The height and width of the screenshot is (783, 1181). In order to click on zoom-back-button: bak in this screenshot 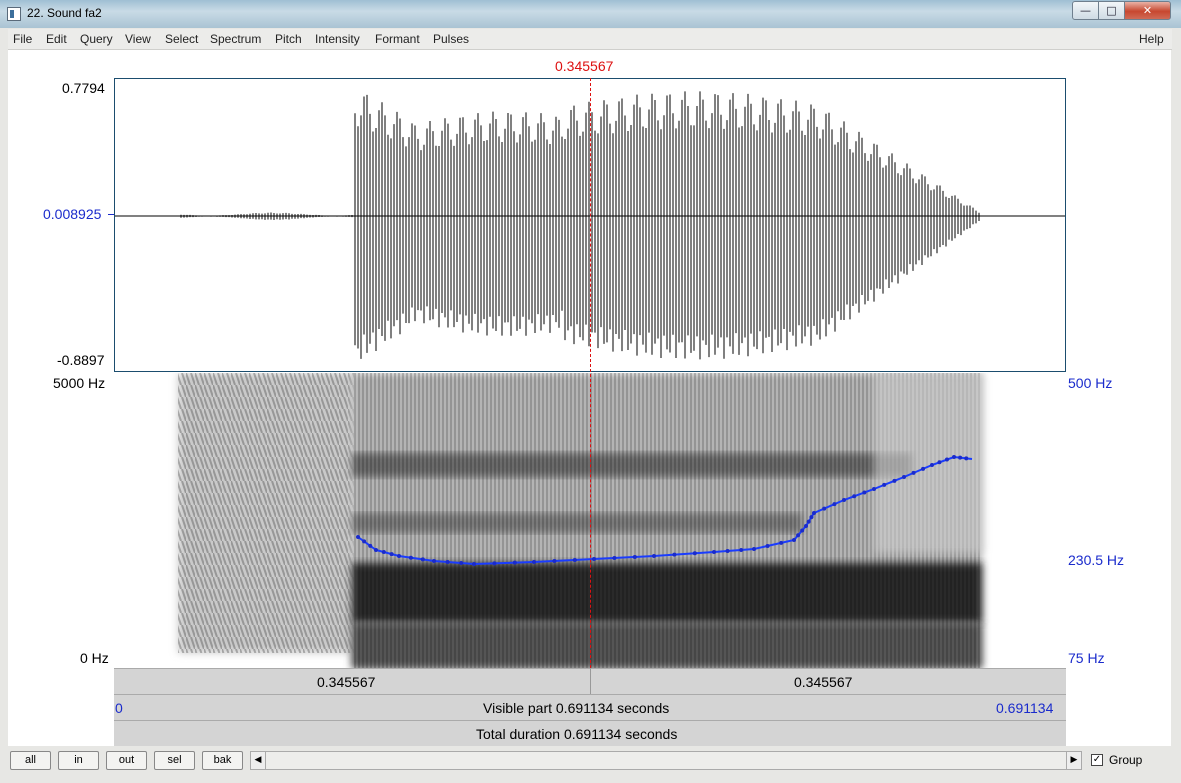, I will do `click(222, 760)`.